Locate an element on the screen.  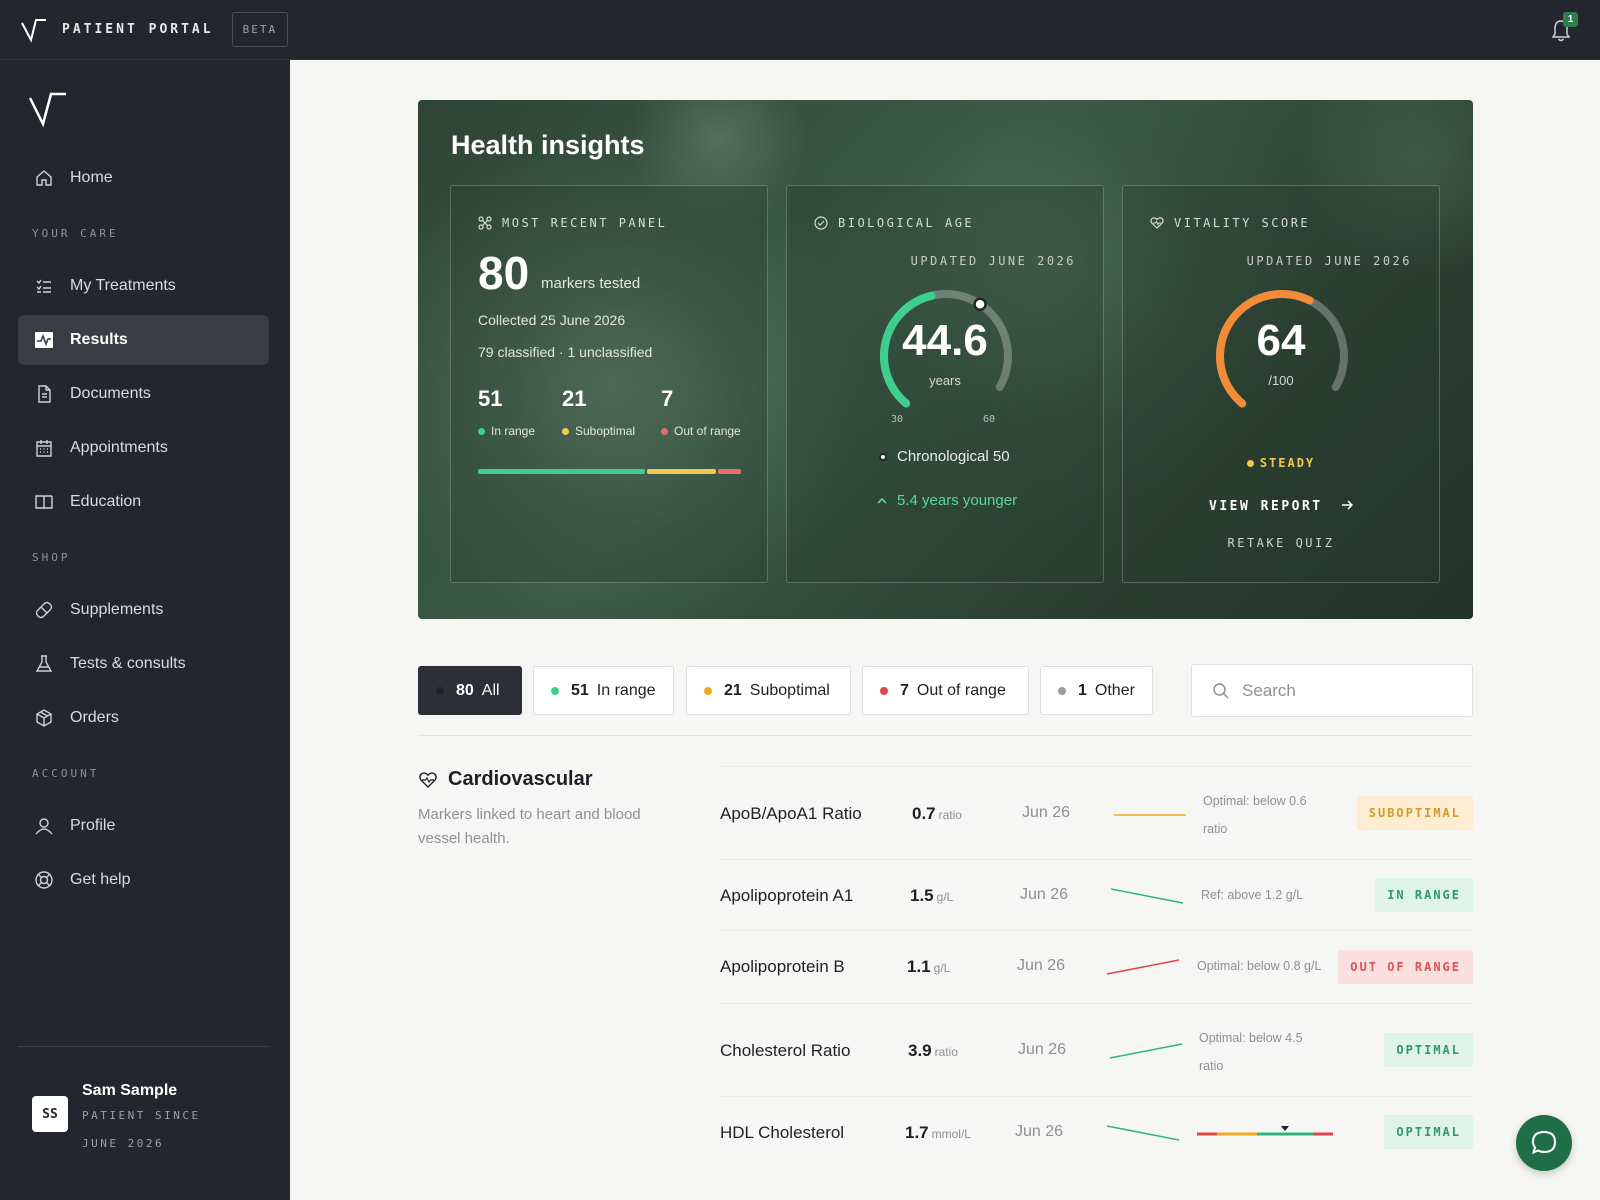
retake-quiz-link: RETAKE QUIZ is located at coordinates (1281, 543).